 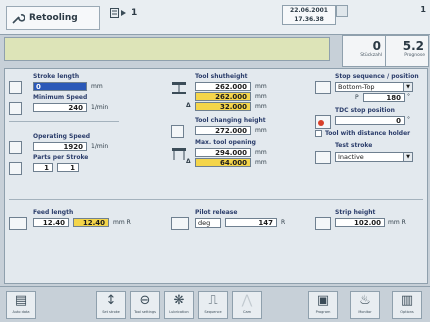 I want to click on tdc-stop-label: TDC stop position, so click(x=365, y=110).